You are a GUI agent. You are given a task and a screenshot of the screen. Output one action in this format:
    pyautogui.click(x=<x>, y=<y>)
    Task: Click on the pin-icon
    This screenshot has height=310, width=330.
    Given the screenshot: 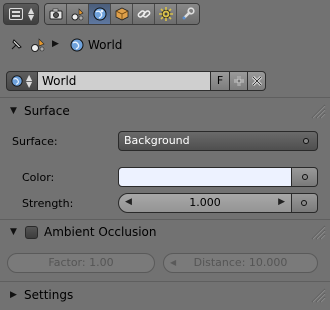 What is the action you would take?
    pyautogui.click(x=16, y=45)
    